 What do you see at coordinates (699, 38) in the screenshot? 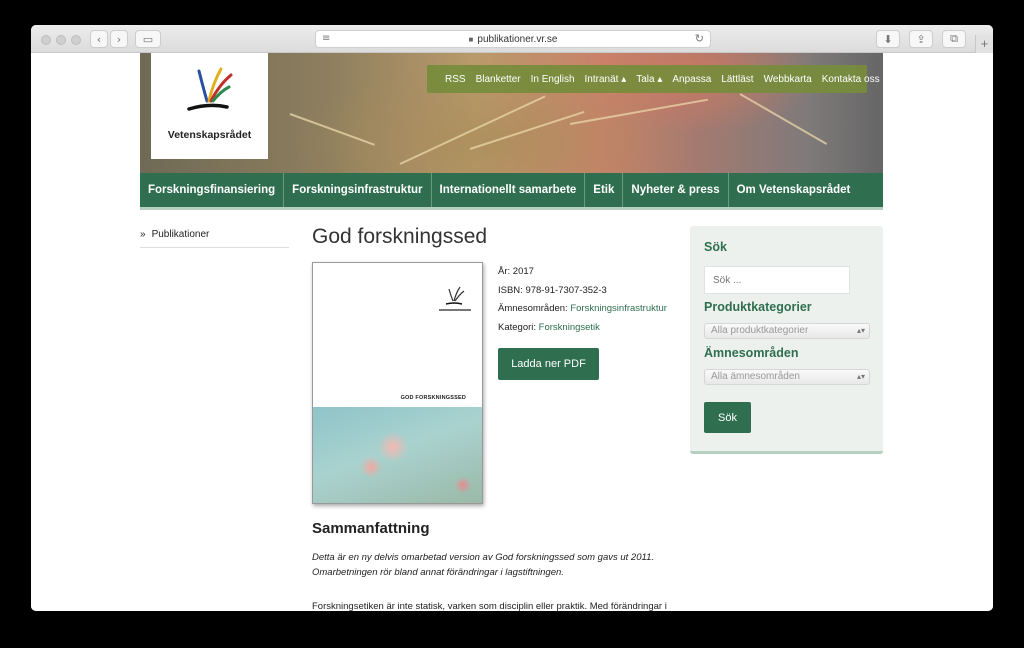
I see `reload-icon: ↻` at bounding box center [699, 38].